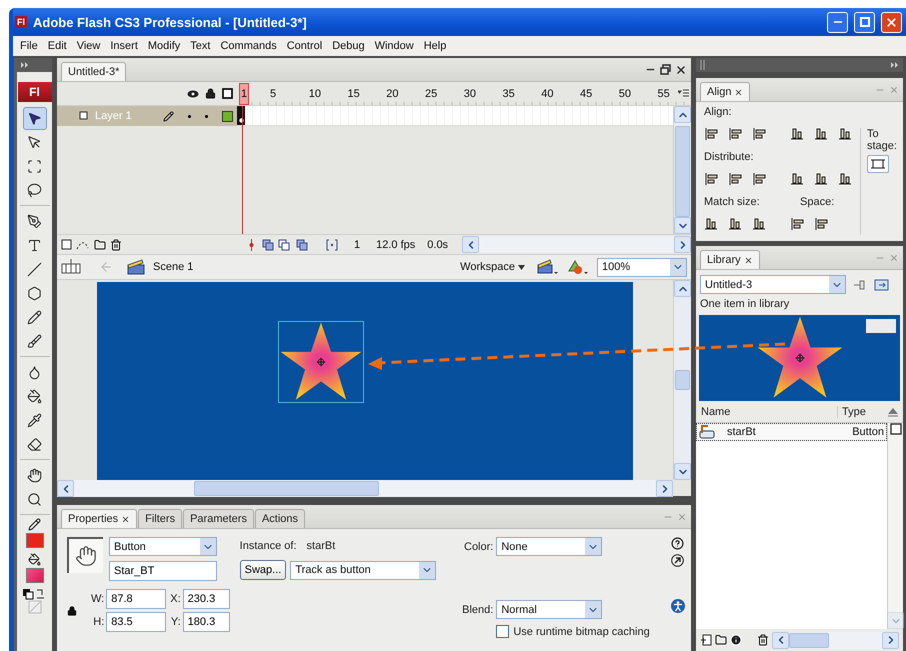 The width and height of the screenshot is (906, 651). I want to click on menu-item: Edit, so click(57, 46).